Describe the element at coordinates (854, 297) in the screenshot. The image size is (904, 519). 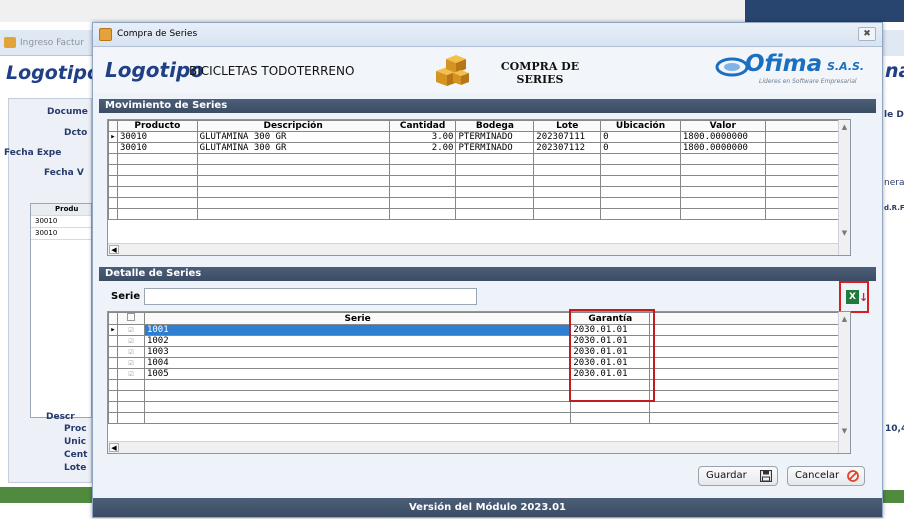
I see `export-excel-button: X ↓` at that location.